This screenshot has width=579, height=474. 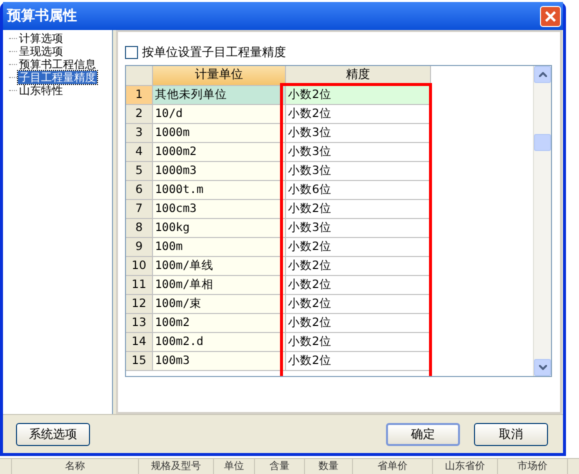 I want to click on row-number: 14, so click(x=139, y=342).